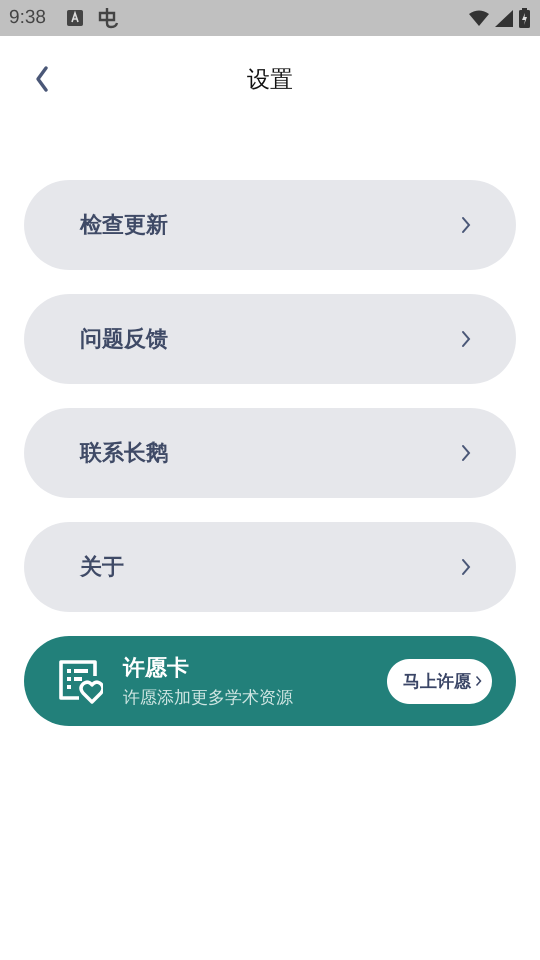 This screenshot has width=540, height=960. Describe the element at coordinates (270, 567) in the screenshot. I see `settings-item: 关于` at that location.